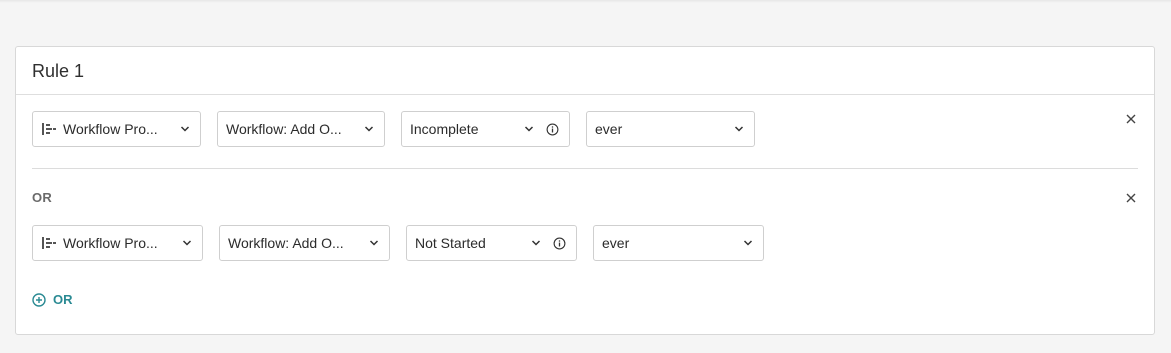 The width and height of the screenshot is (1171, 353). What do you see at coordinates (485, 129) in the screenshot?
I see `status-select: Incomplete` at bounding box center [485, 129].